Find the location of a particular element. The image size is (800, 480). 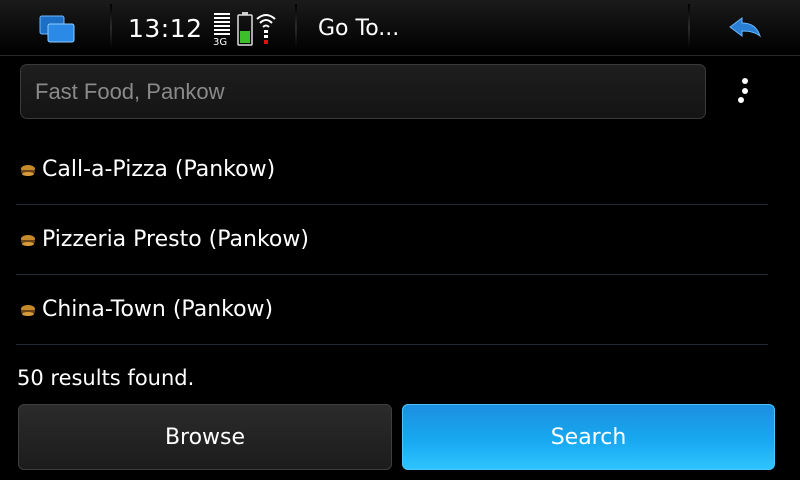

search-button: Search is located at coordinates (588, 437).